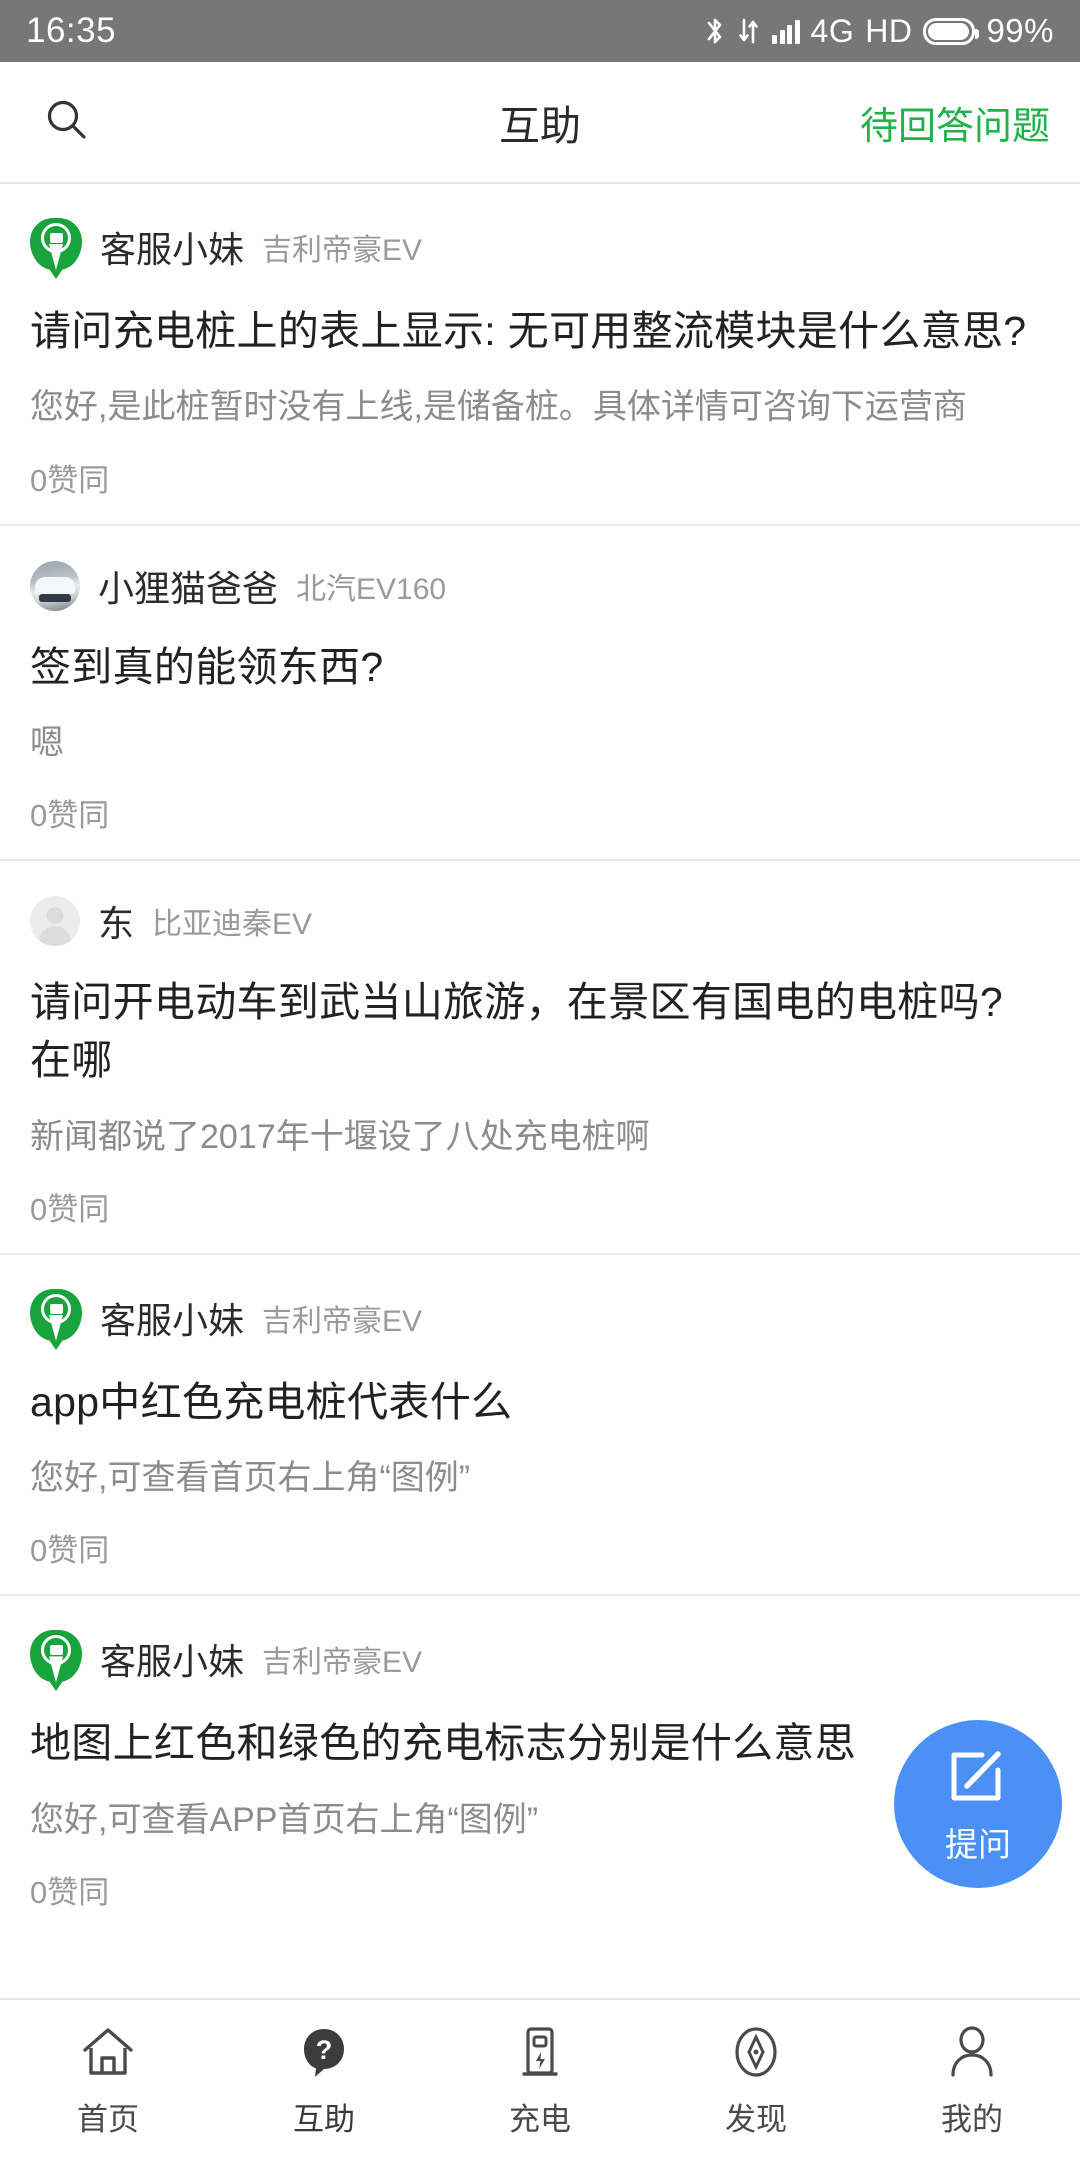 This screenshot has height=2160, width=1080. I want to click on nav-label-profile: 我的, so click(972, 2119).